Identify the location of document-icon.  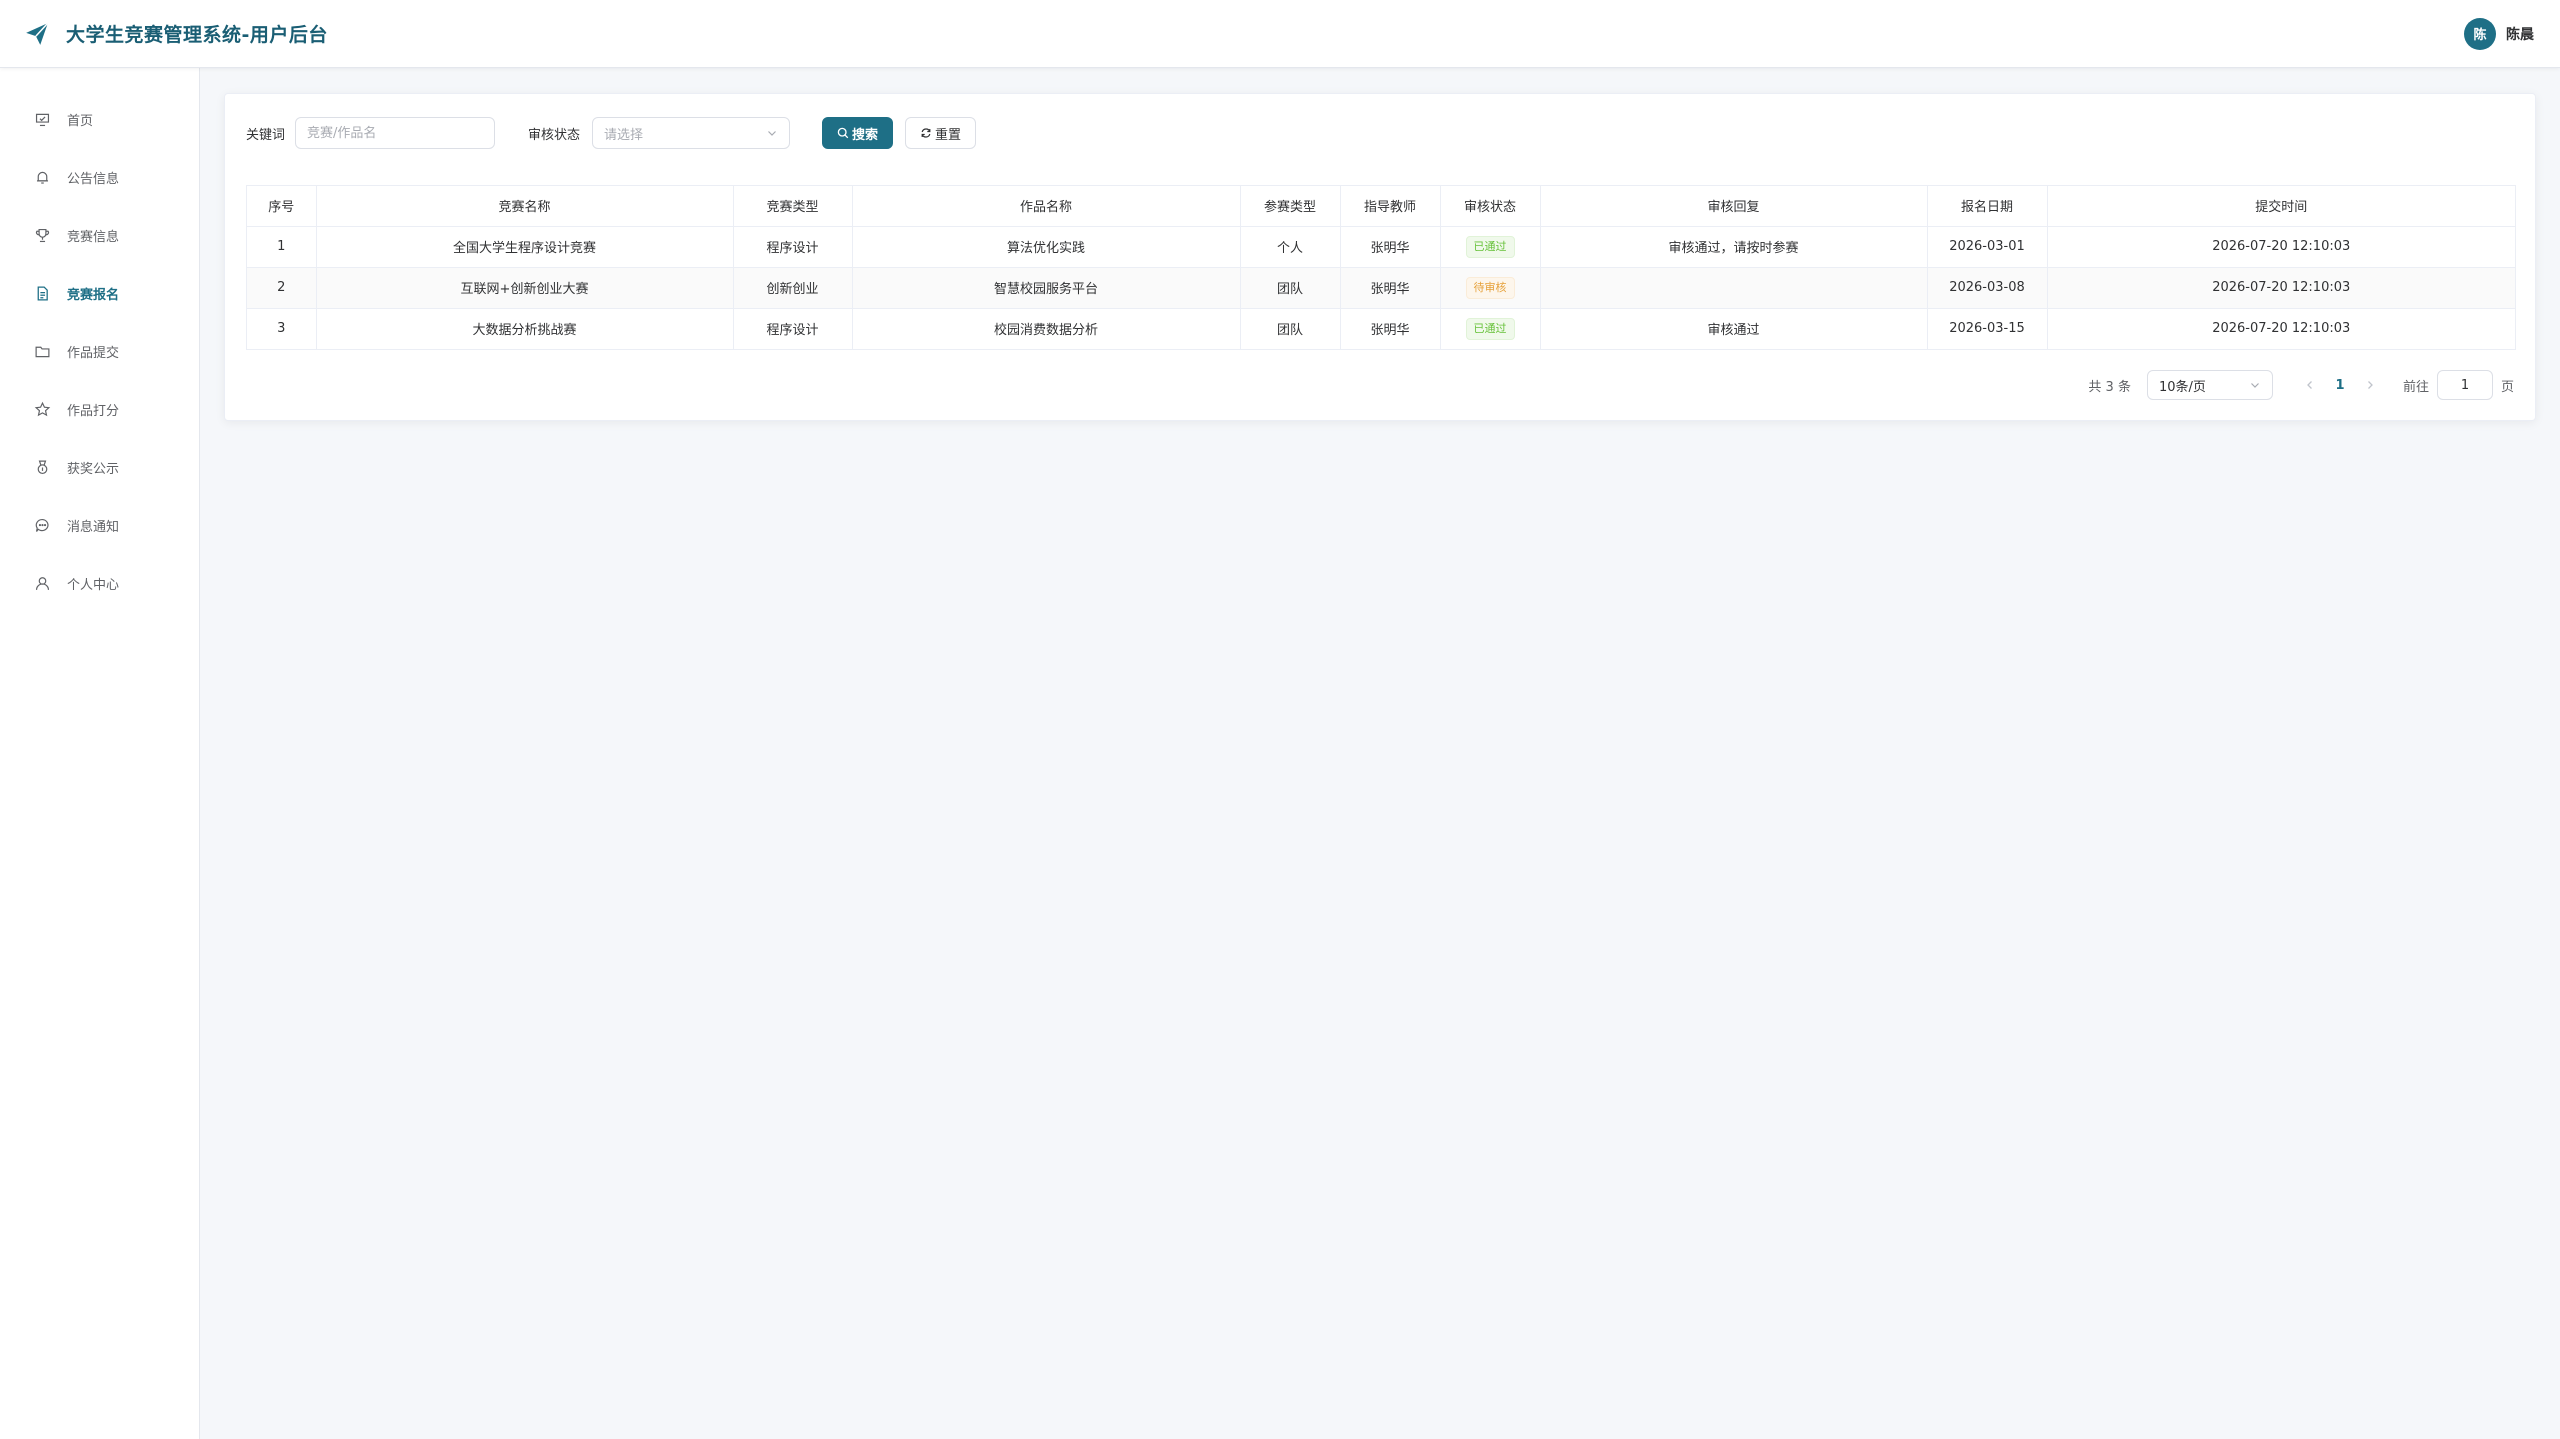
(42, 293).